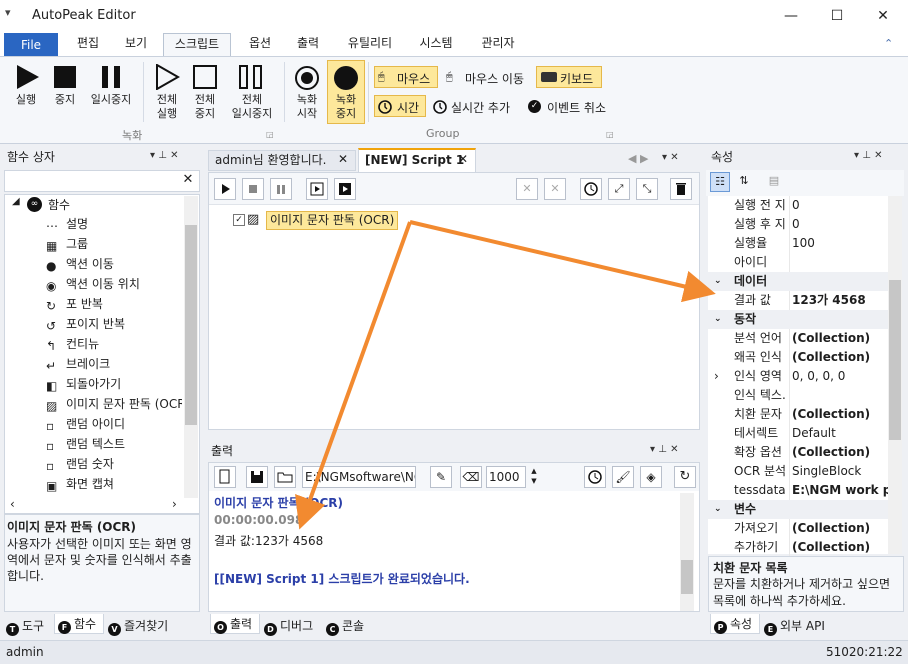  I want to click on brush-icon: 🖌, so click(623, 477).